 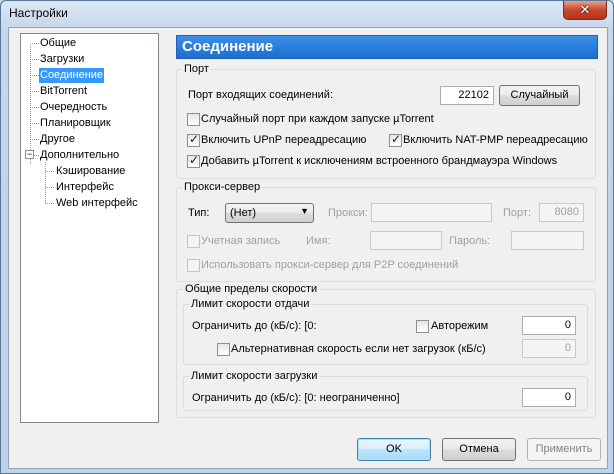 What do you see at coordinates (254, 376) in the screenshot?
I see `download-limit-group-label: Лимит скорости загрузки` at bounding box center [254, 376].